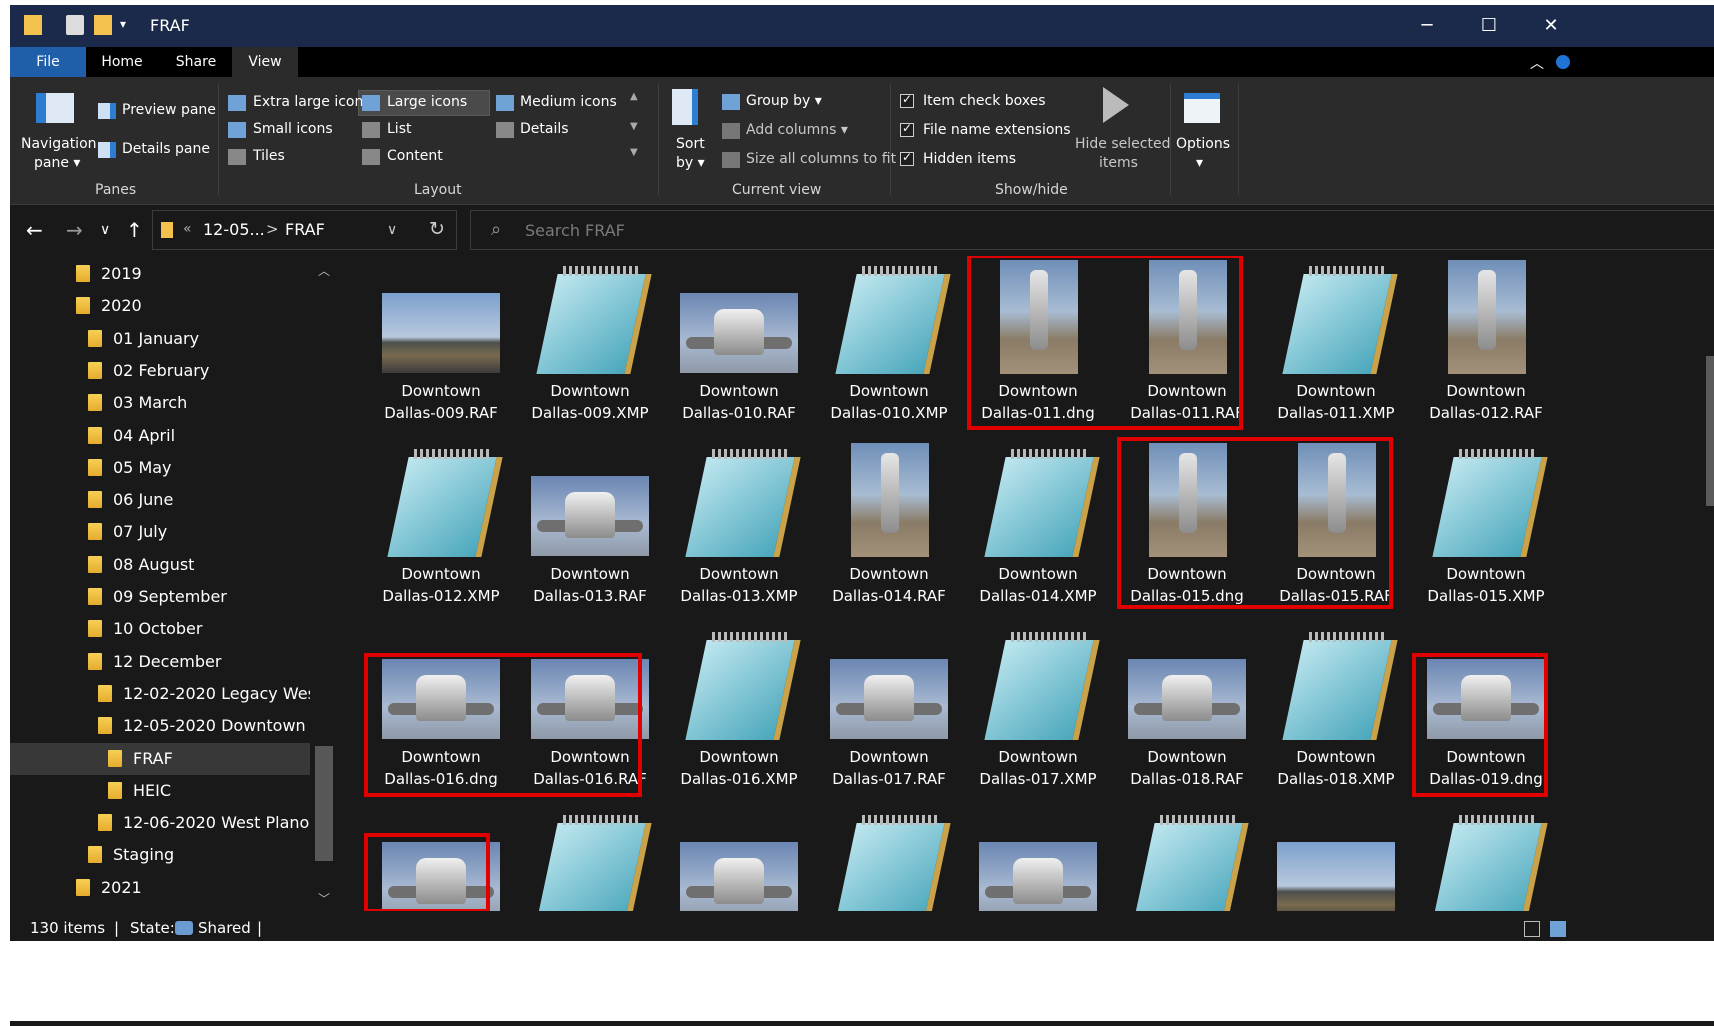 This screenshot has width=1714, height=1026. What do you see at coordinates (568, 102) in the screenshot?
I see `layout-medium-icons: Medium icons` at bounding box center [568, 102].